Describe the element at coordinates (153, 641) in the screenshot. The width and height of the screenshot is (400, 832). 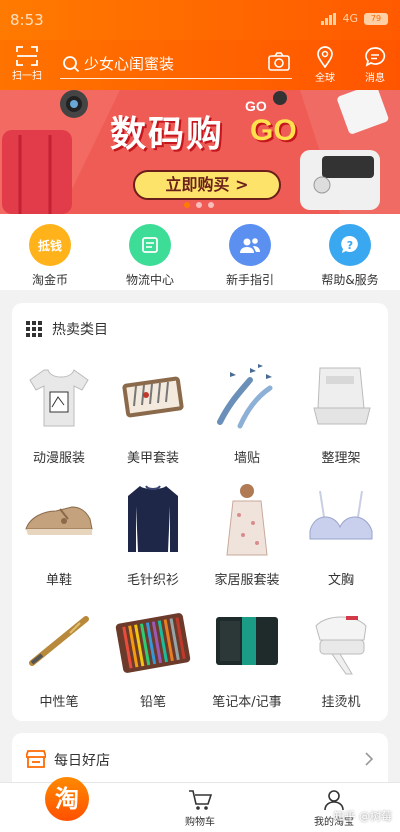
I see `pencil-case-icon` at that location.